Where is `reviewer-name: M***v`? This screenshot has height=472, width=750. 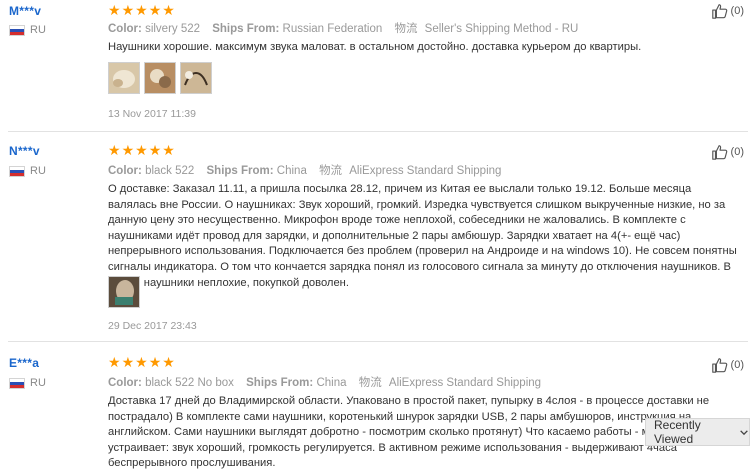 reviewer-name: M***v is located at coordinates (25, 11).